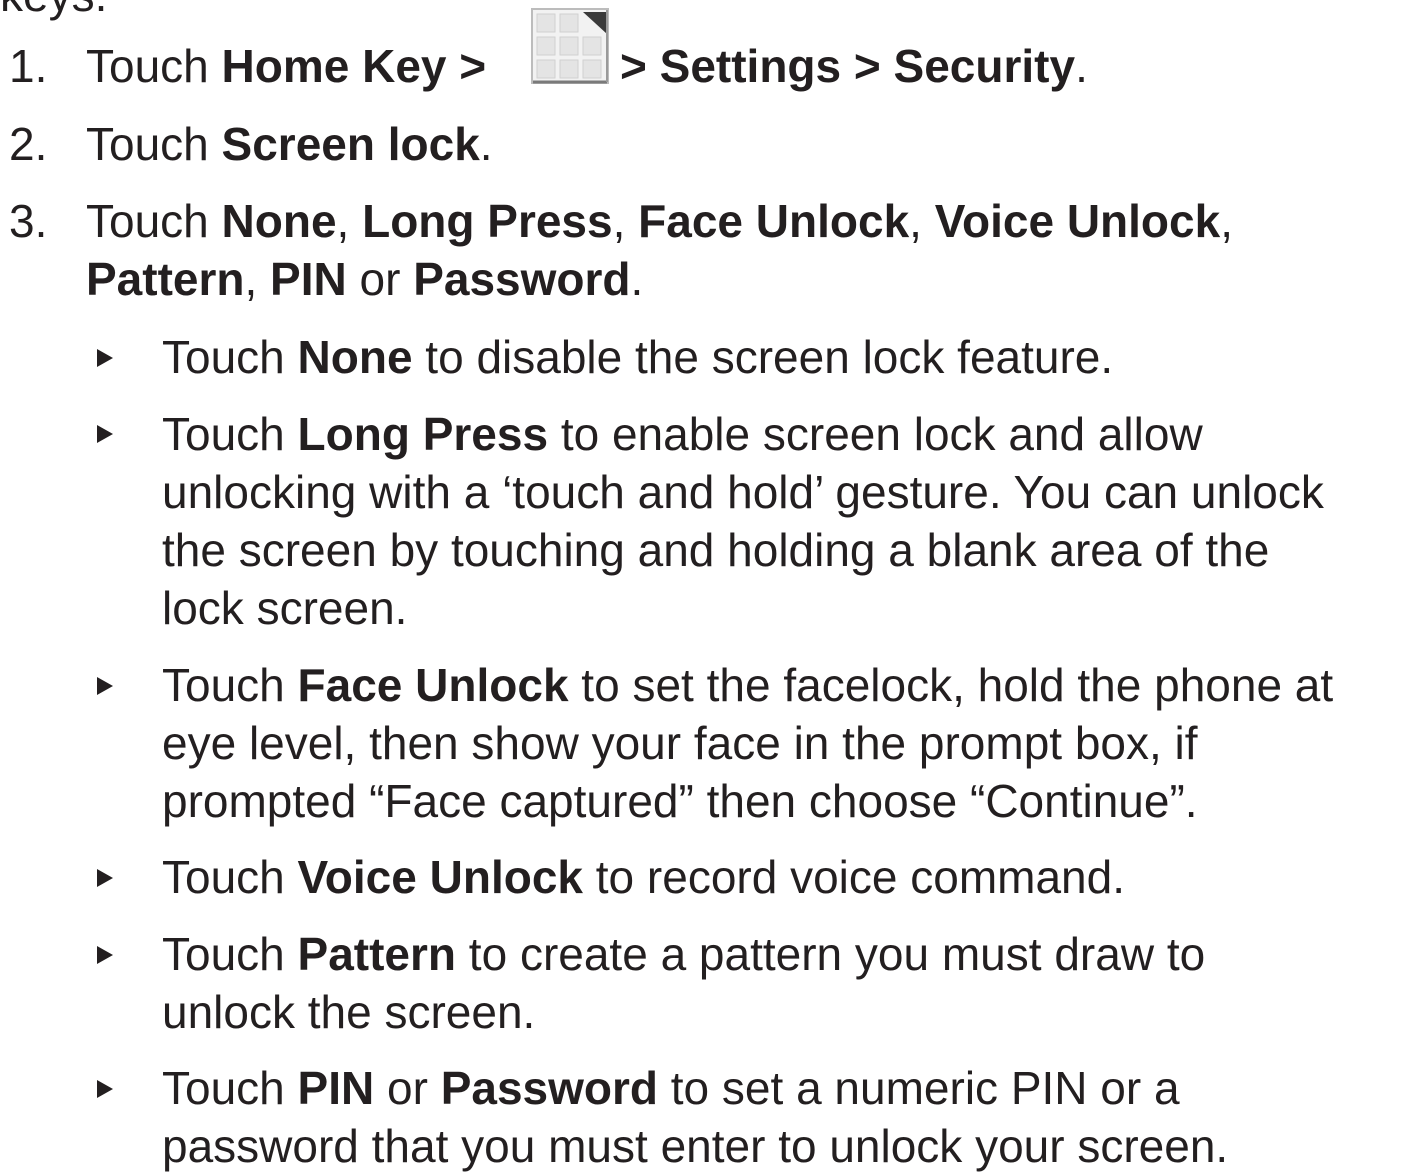  I want to click on bullet-bold-voice-unlock: Voice Unlock, so click(440, 877).